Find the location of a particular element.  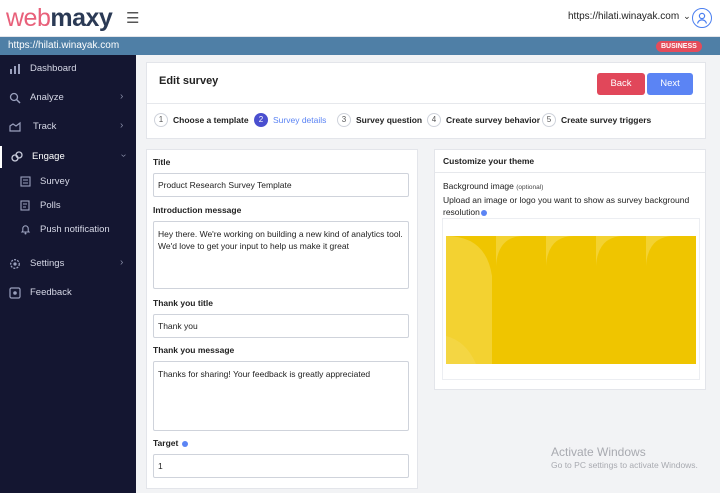

sidebar-item-engage: Engage › is located at coordinates (68, 157).